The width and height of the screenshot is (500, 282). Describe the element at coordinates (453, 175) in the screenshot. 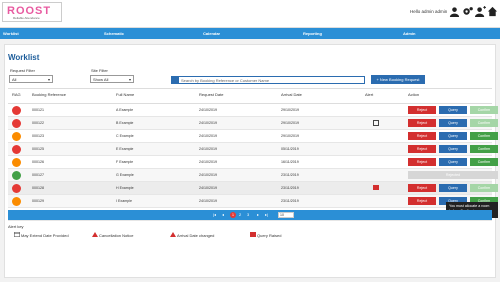

I see `status-button: Rejected` at that location.